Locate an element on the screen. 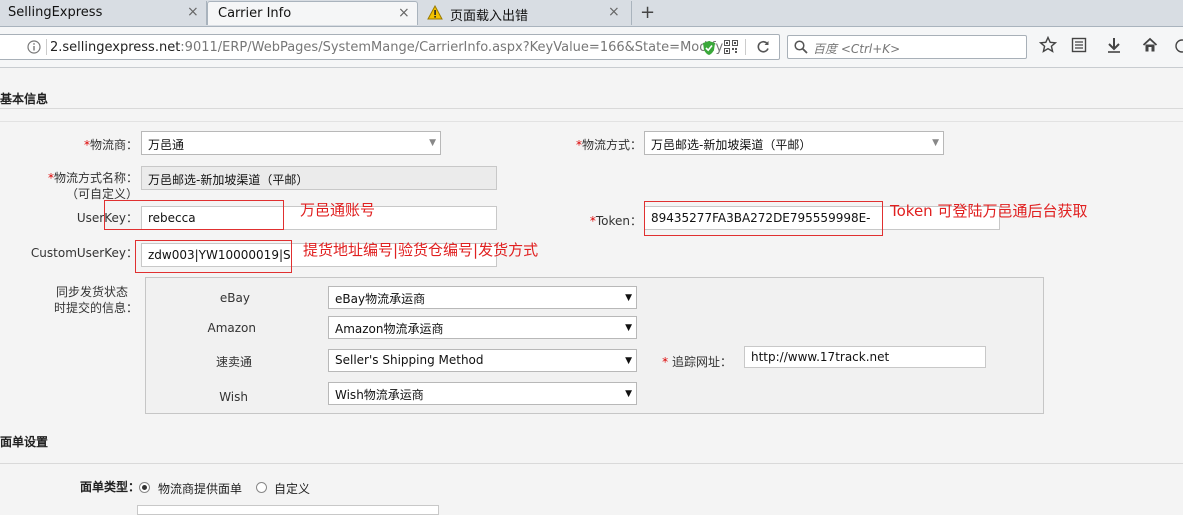 This screenshot has width=1183, height=515. home-icon is located at coordinates (1150, 46).